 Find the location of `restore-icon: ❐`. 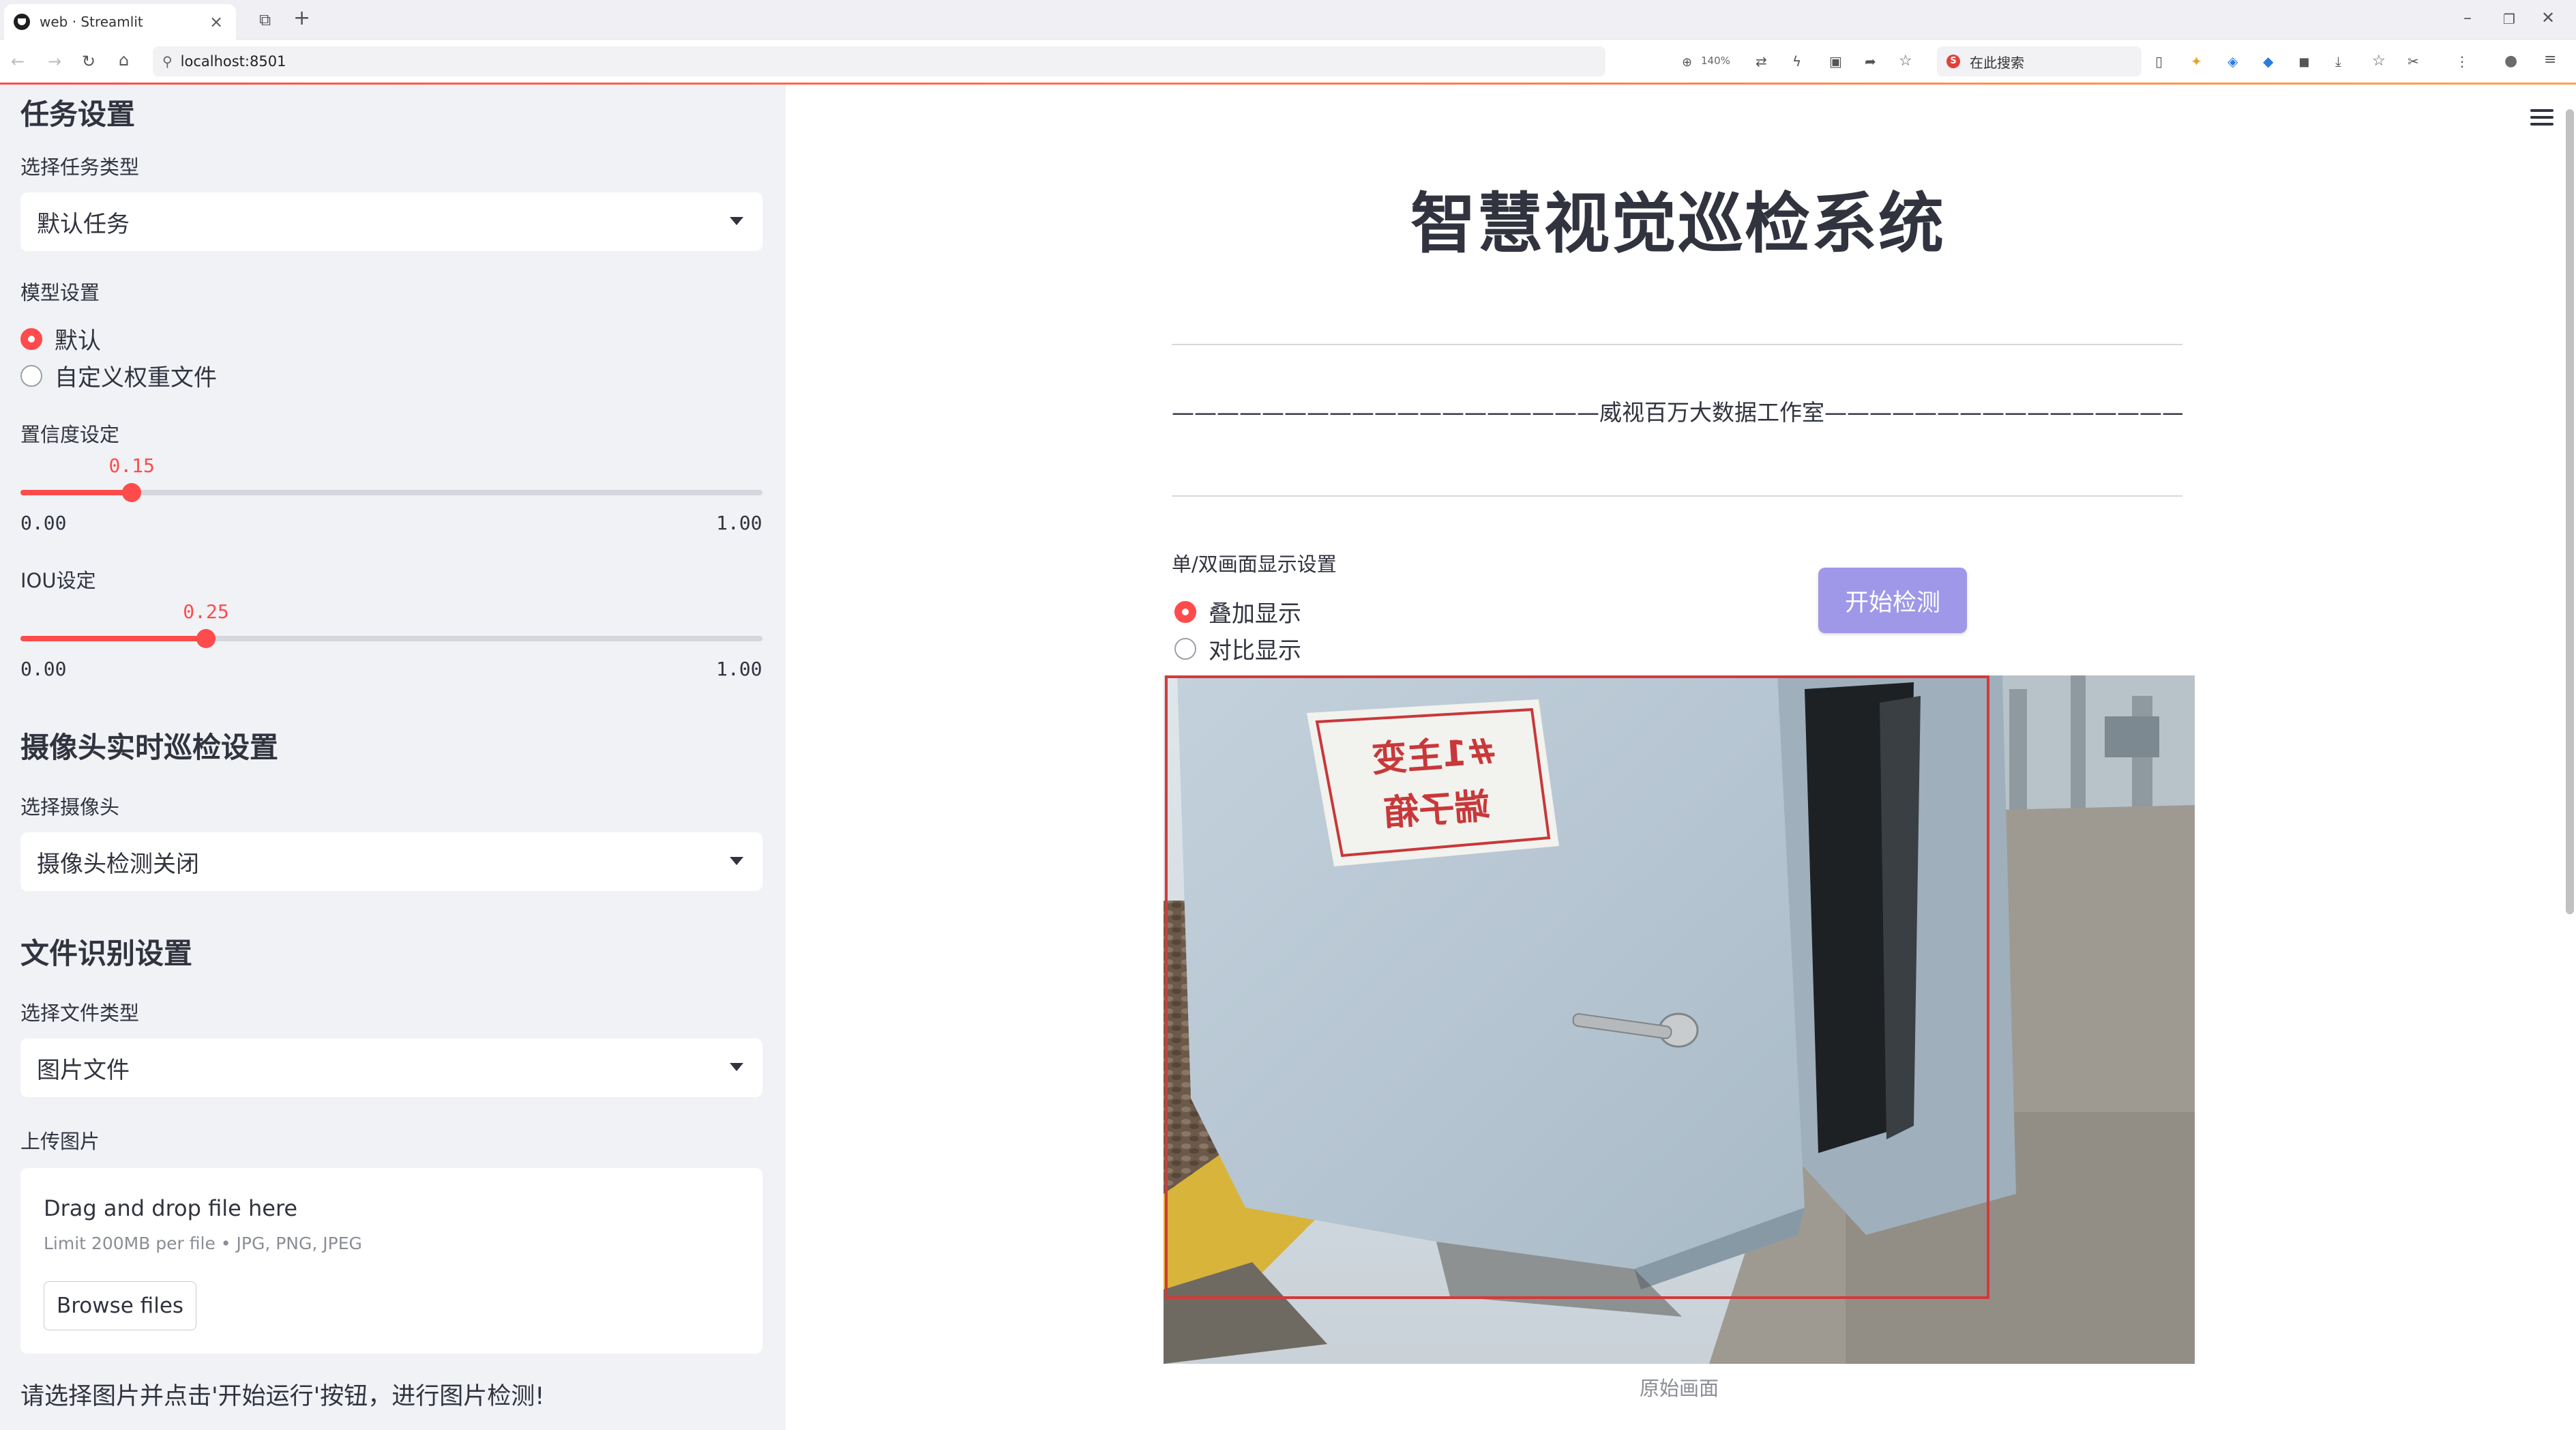

restore-icon: ❐ is located at coordinates (2509, 19).